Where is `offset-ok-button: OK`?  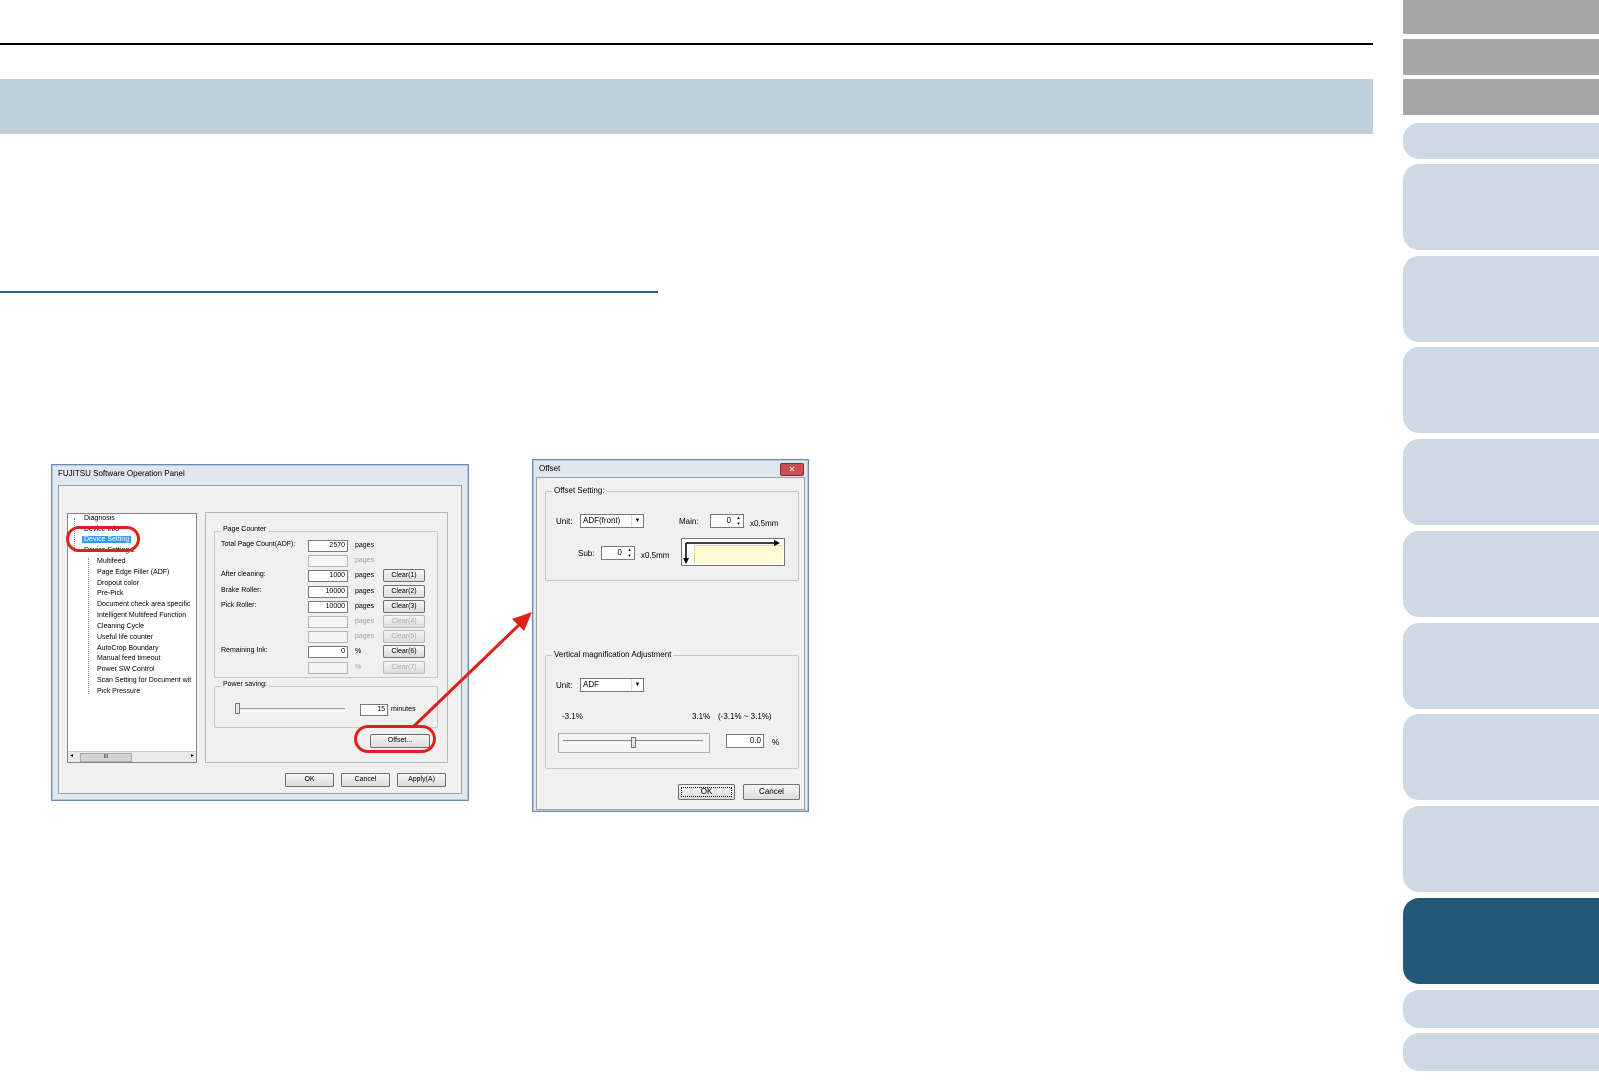 offset-ok-button: OK is located at coordinates (706, 792).